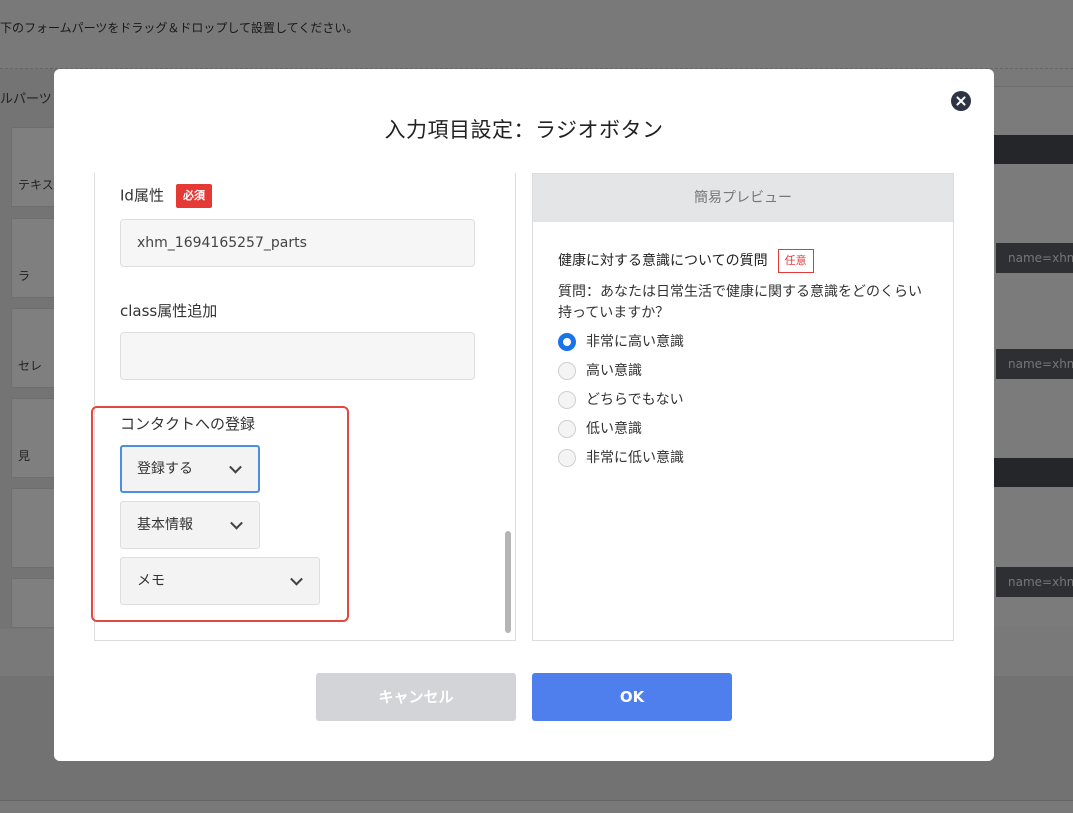  I want to click on radio-option-label: 高い意識, so click(614, 371).